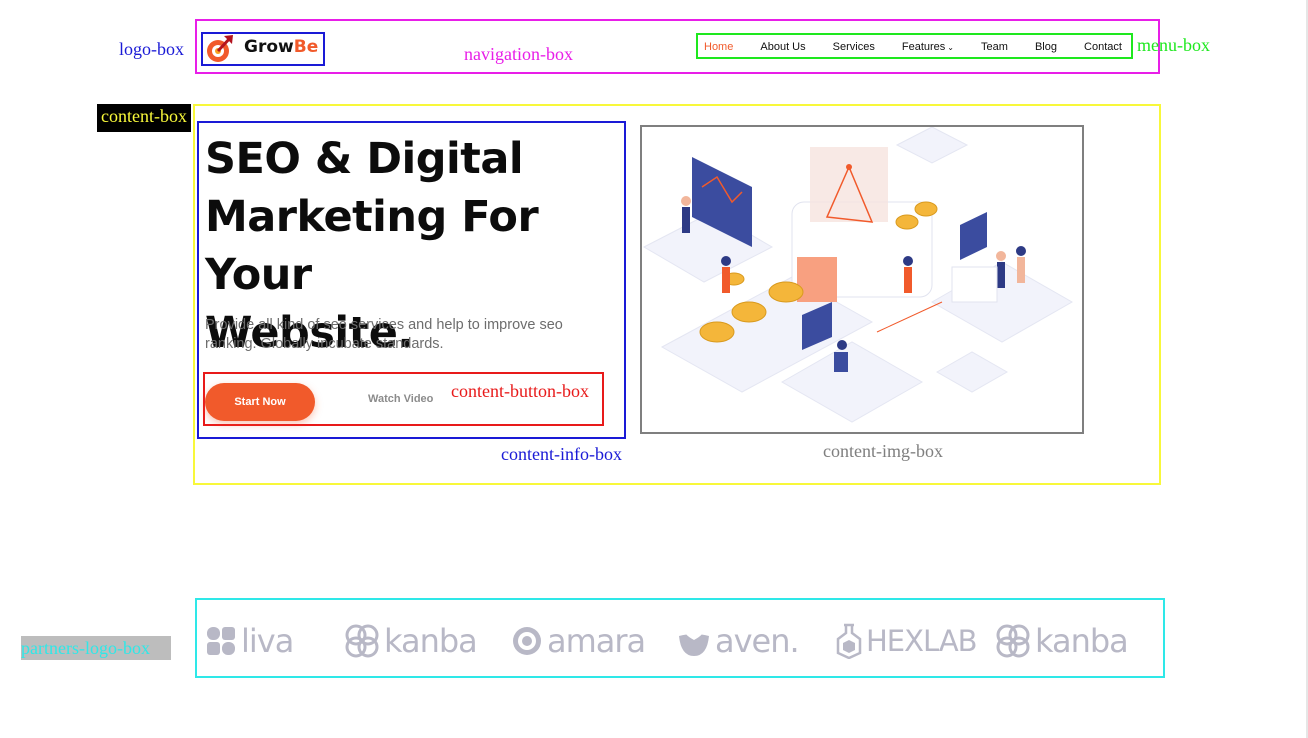 This screenshot has width=1308, height=738. Describe the element at coordinates (994, 47) in the screenshot. I see `menu-item-team: Team` at that location.